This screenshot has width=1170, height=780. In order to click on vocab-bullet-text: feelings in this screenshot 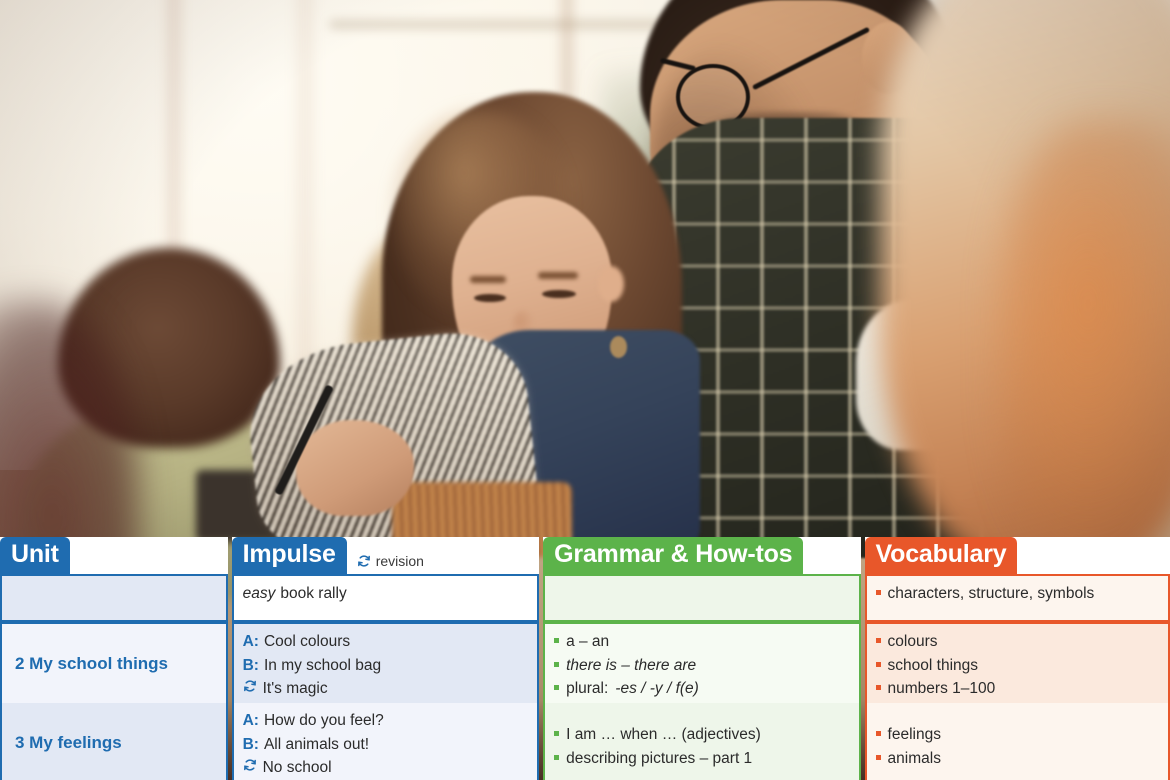, I will do `click(914, 734)`.